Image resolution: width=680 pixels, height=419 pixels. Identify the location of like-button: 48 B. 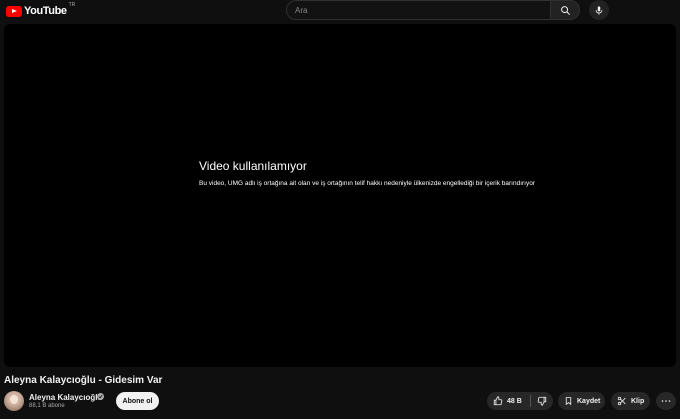
(508, 401).